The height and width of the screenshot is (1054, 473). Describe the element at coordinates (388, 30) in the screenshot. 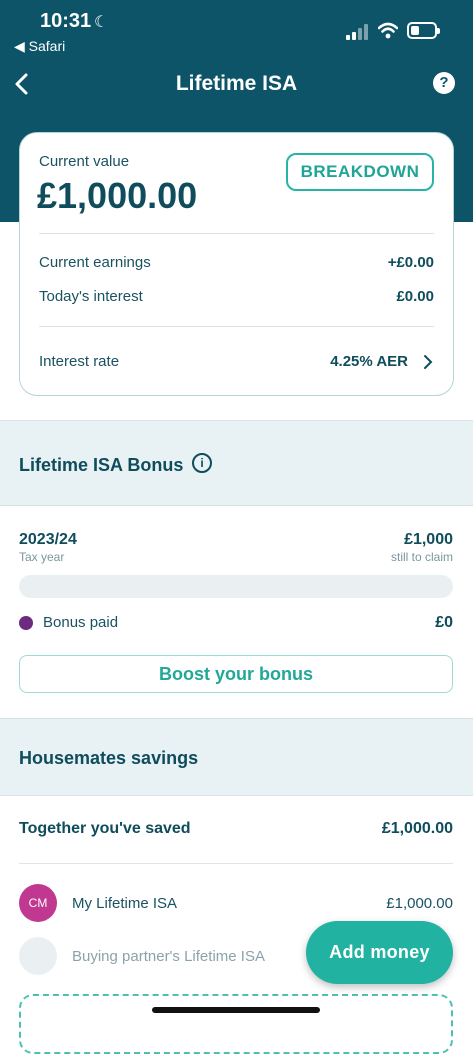

I see `wifi-icon` at that location.